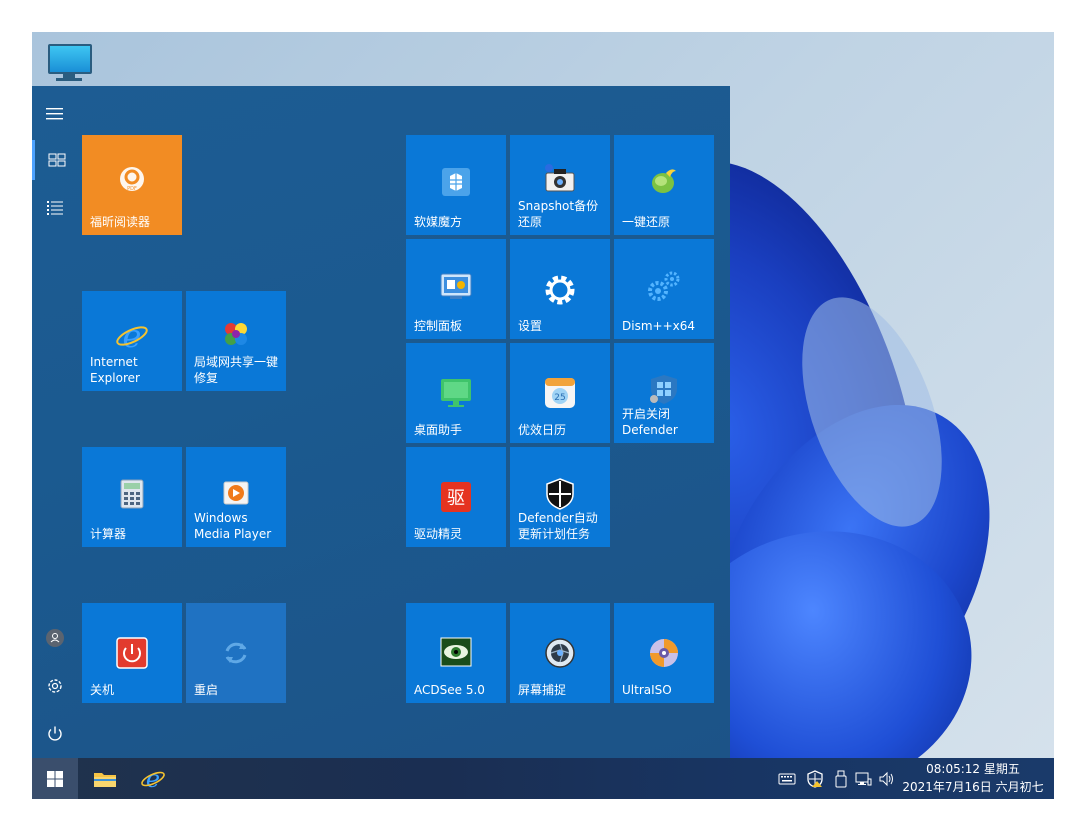  I want to click on power-button, so click(55, 734).